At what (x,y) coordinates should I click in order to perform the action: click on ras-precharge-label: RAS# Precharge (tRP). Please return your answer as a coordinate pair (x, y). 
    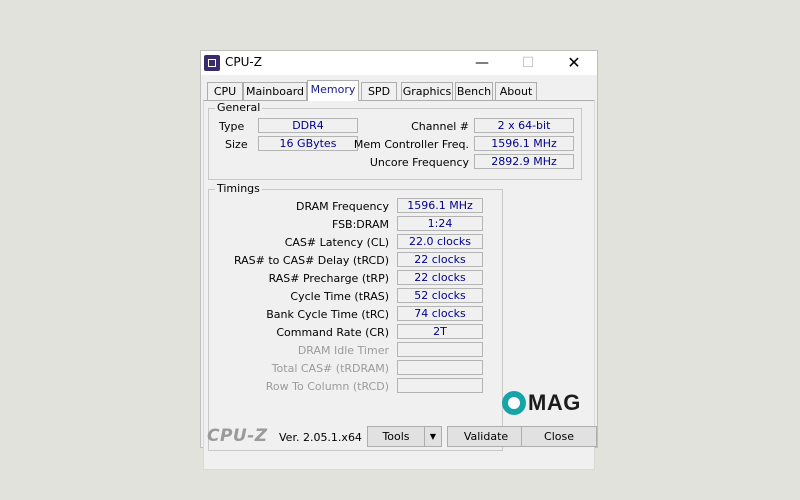
    Looking at the image, I should click on (328, 278).